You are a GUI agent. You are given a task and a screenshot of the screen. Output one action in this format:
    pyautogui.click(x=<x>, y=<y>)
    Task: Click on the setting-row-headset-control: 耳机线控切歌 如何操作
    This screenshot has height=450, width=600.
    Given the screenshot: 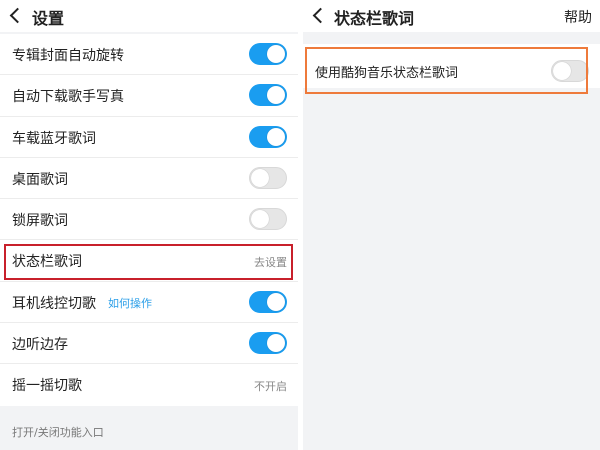 What is the action you would take?
    pyautogui.click(x=149, y=303)
    